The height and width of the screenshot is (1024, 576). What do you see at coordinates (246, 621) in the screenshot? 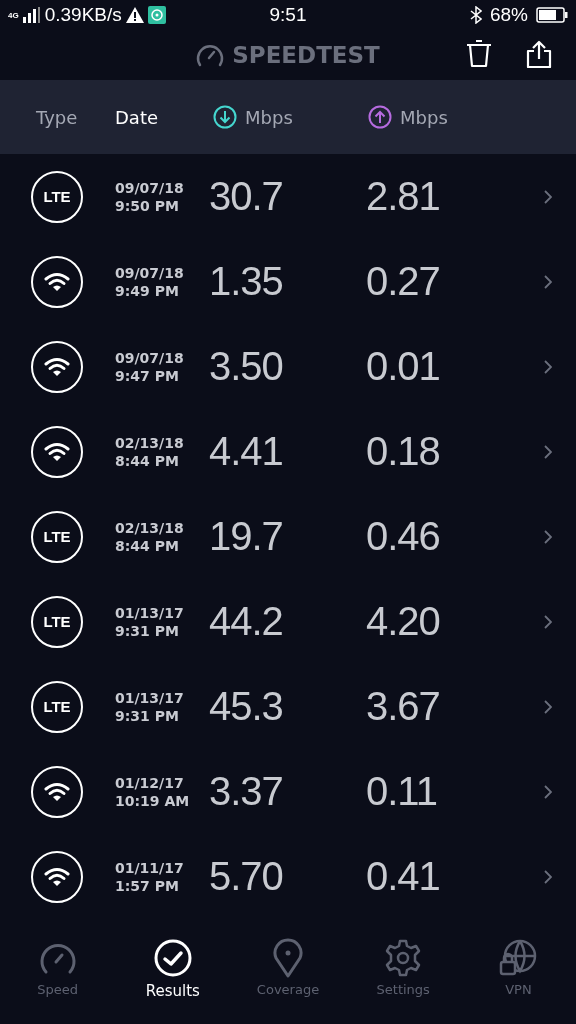
I see `download-speed: 44.2` at bounding box center [246, 621].